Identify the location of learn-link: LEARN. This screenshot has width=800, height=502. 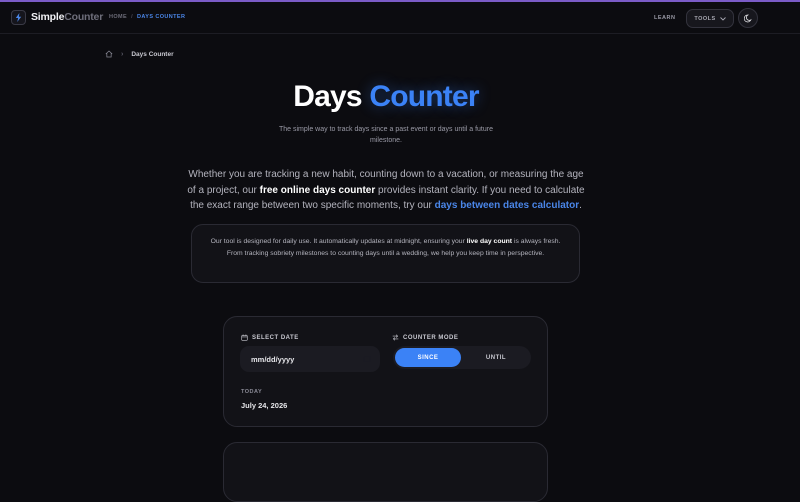
(664, 18).